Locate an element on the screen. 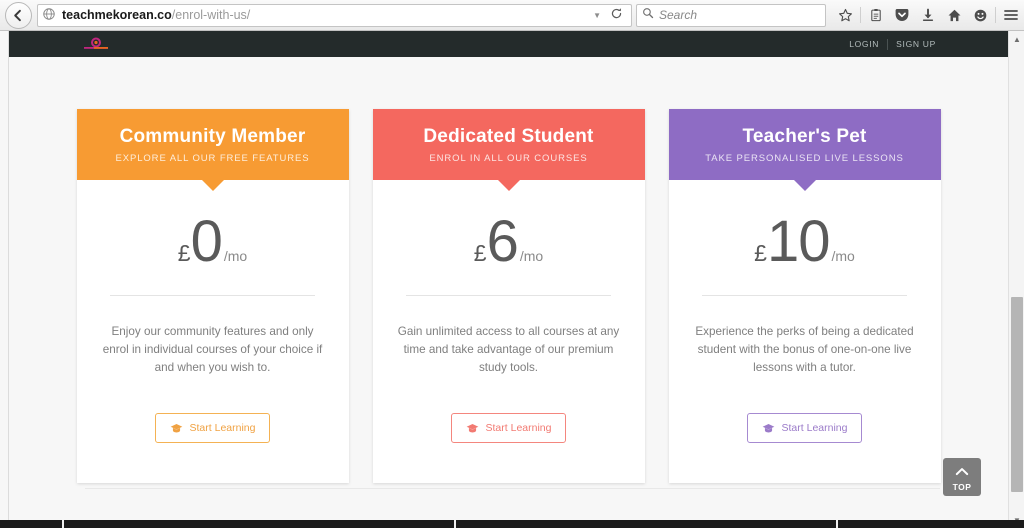 The image size is (1024, 528). price-amount: 10 is located at coordinates (798, 241).